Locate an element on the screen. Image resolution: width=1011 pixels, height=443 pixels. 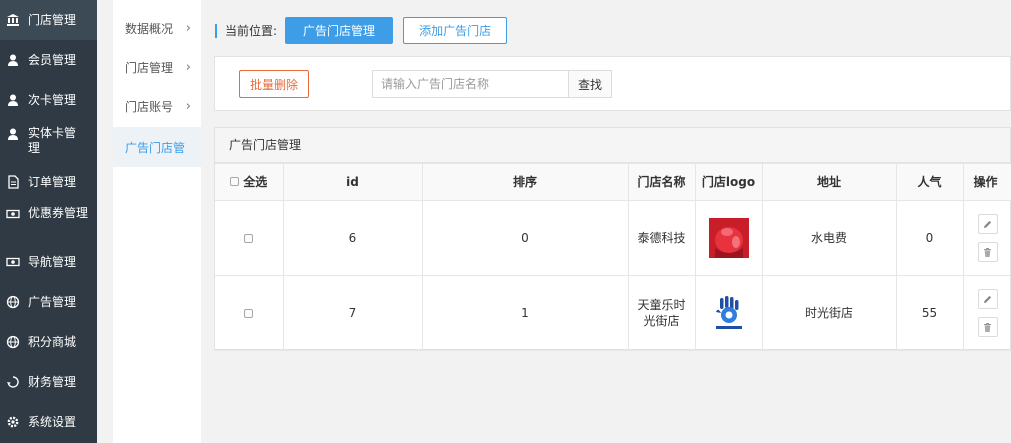
cell-sort: 1 is located at coordinates (525, 313).